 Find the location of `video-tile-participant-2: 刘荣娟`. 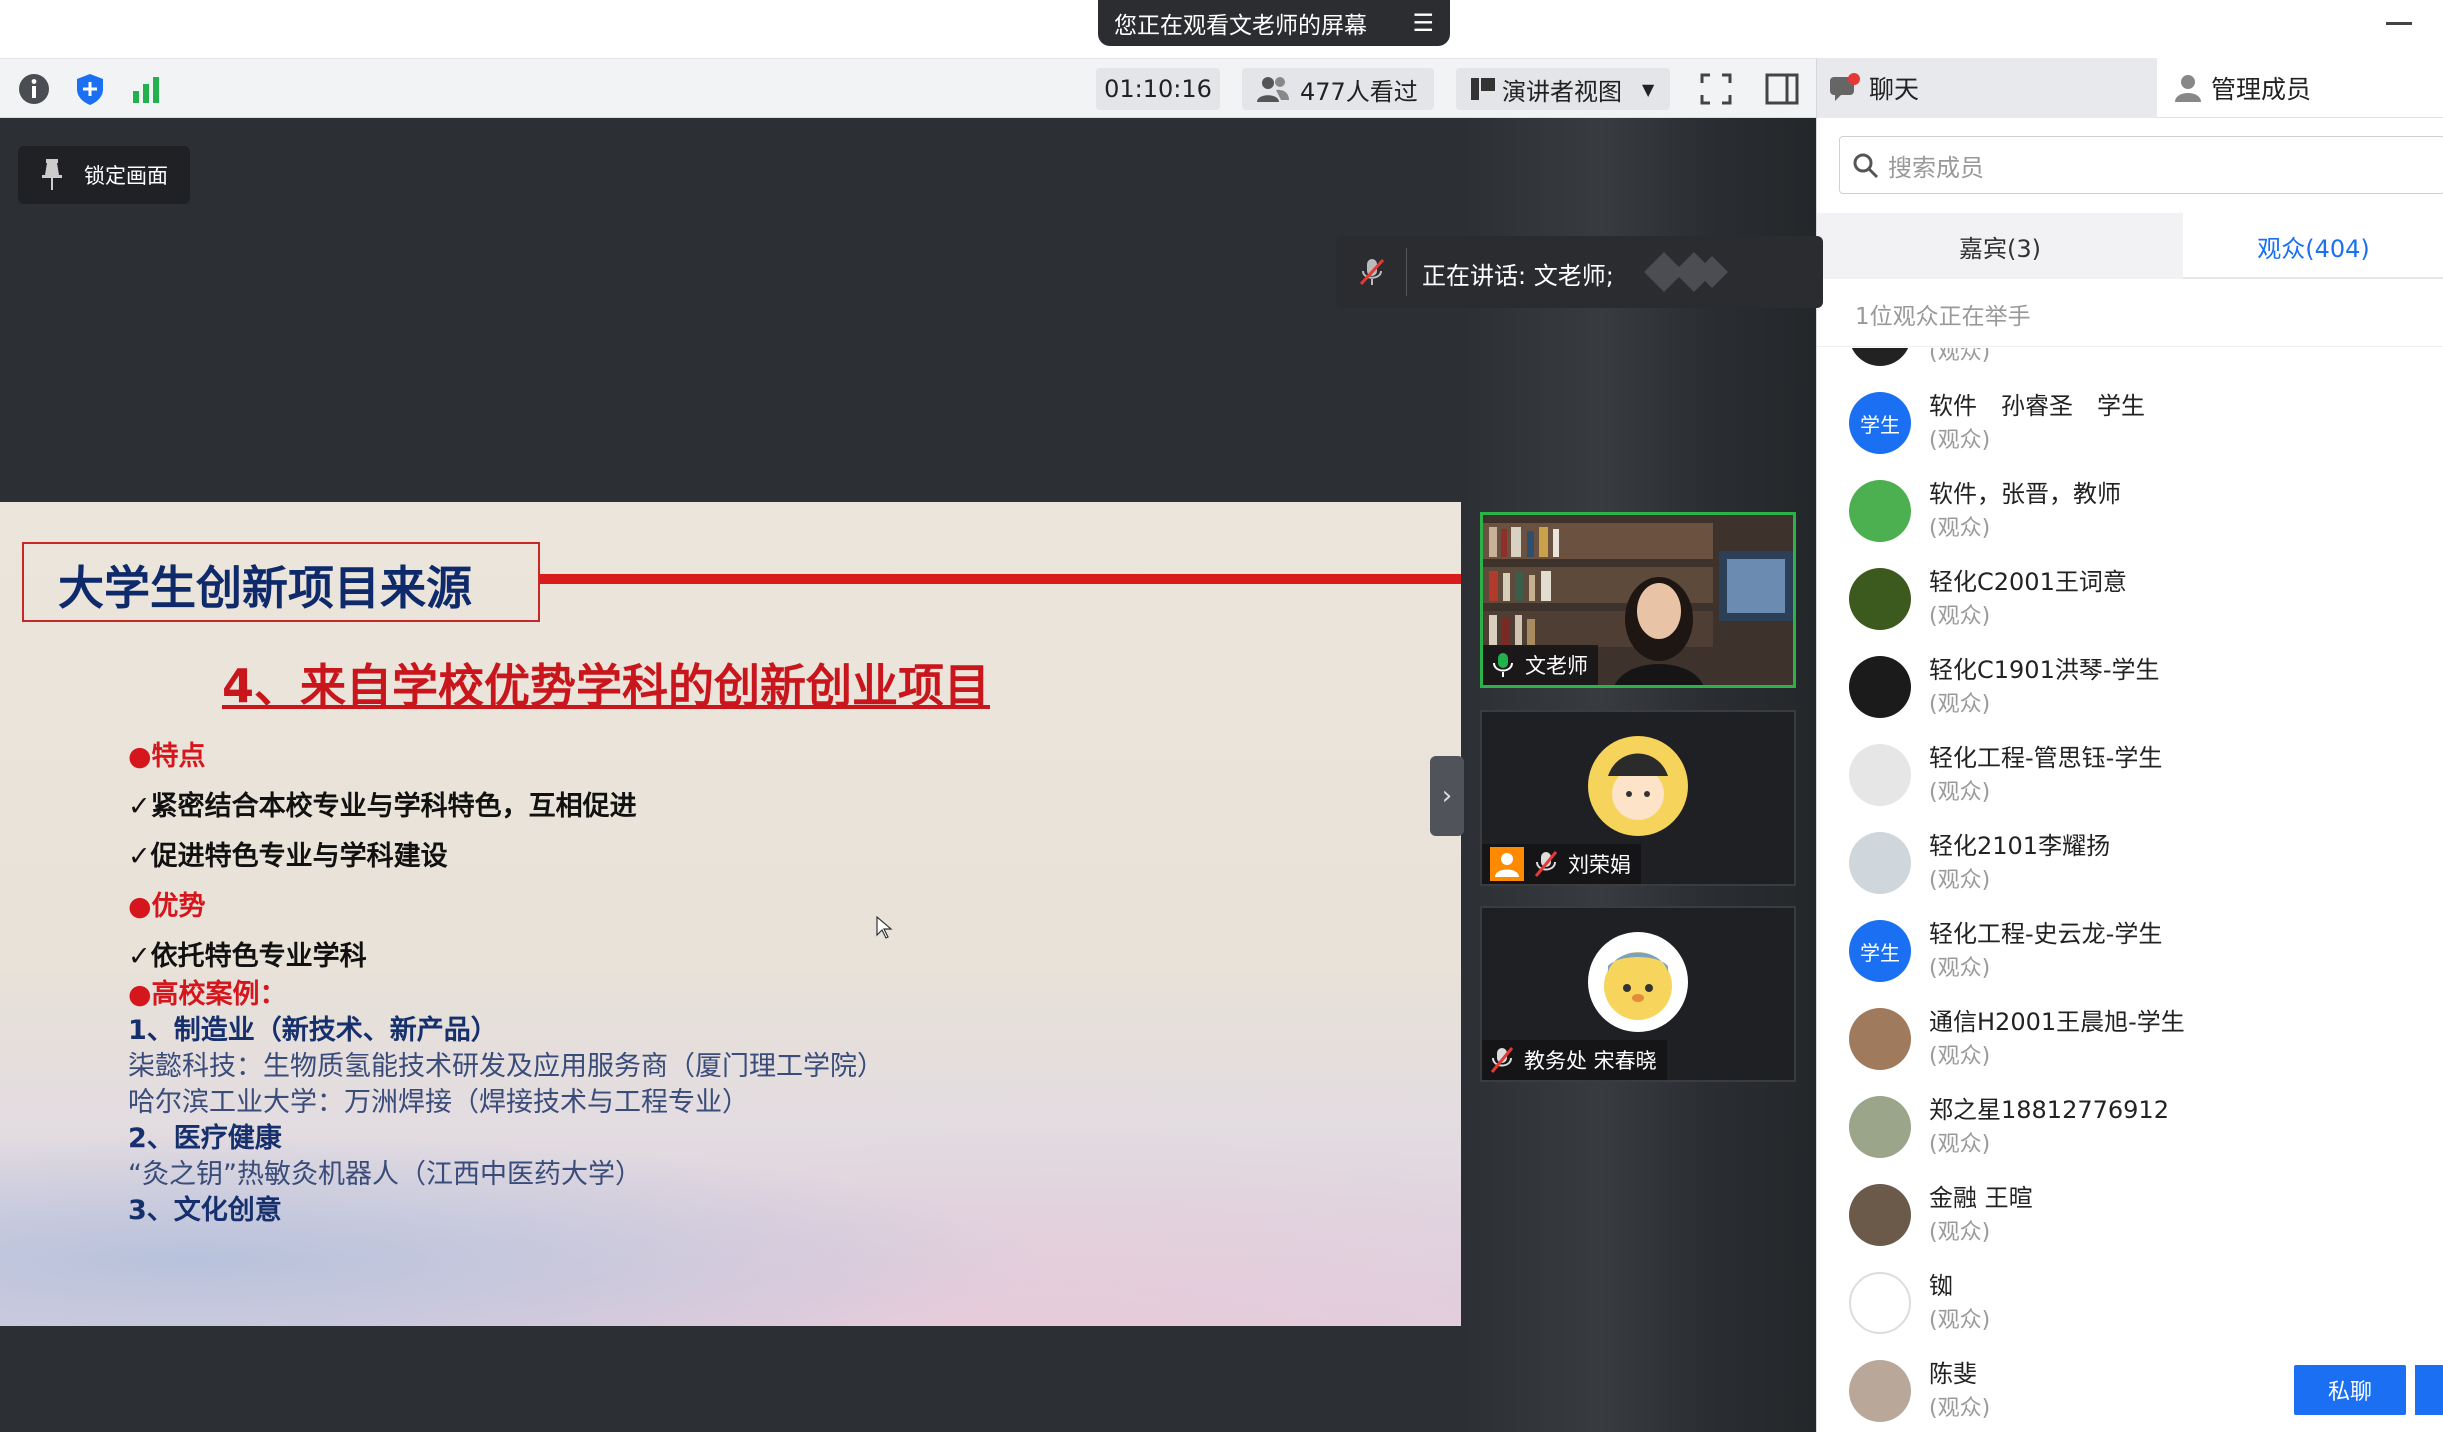

video-tile-participant-2: 刘荣娟 is located at coordinates (1638, 798).